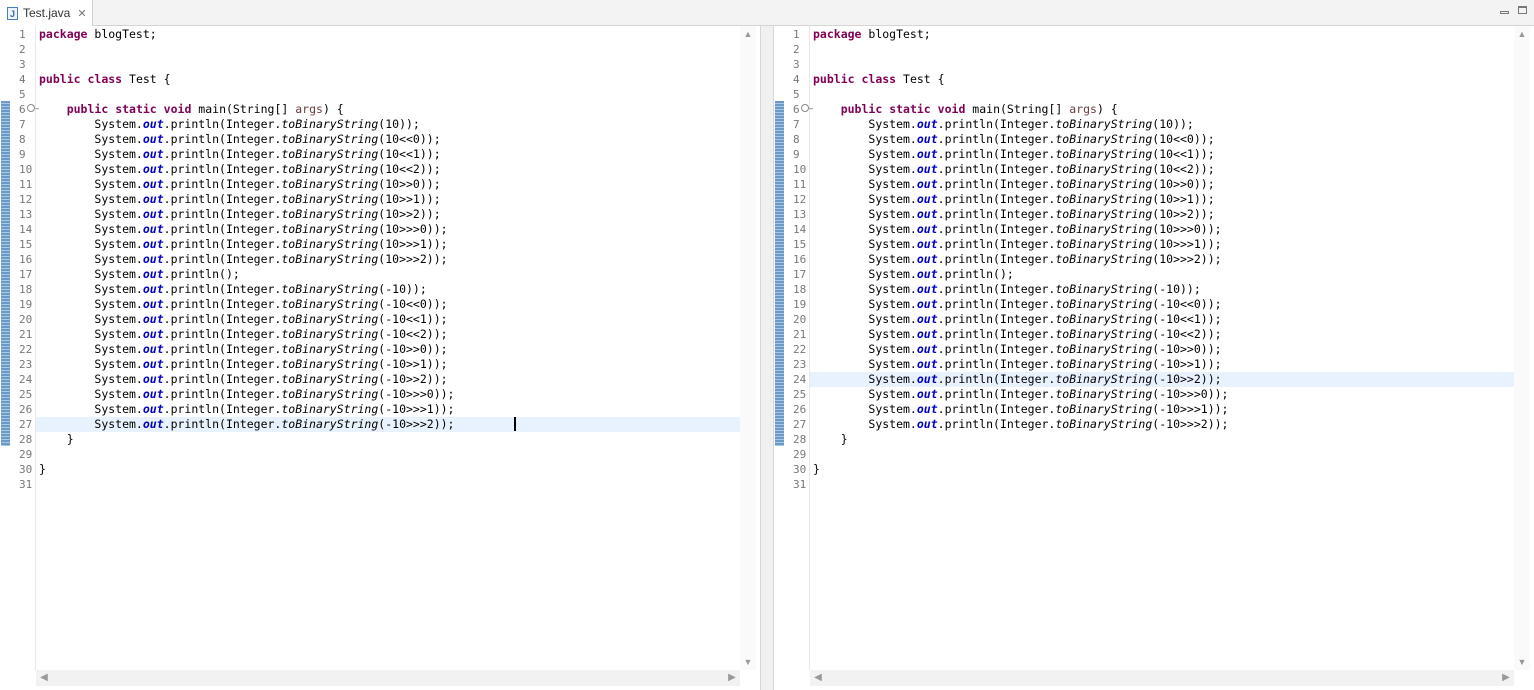 This screenshot has width=1534, height=690. I want to click on line-number: 28, so click(26, 439).